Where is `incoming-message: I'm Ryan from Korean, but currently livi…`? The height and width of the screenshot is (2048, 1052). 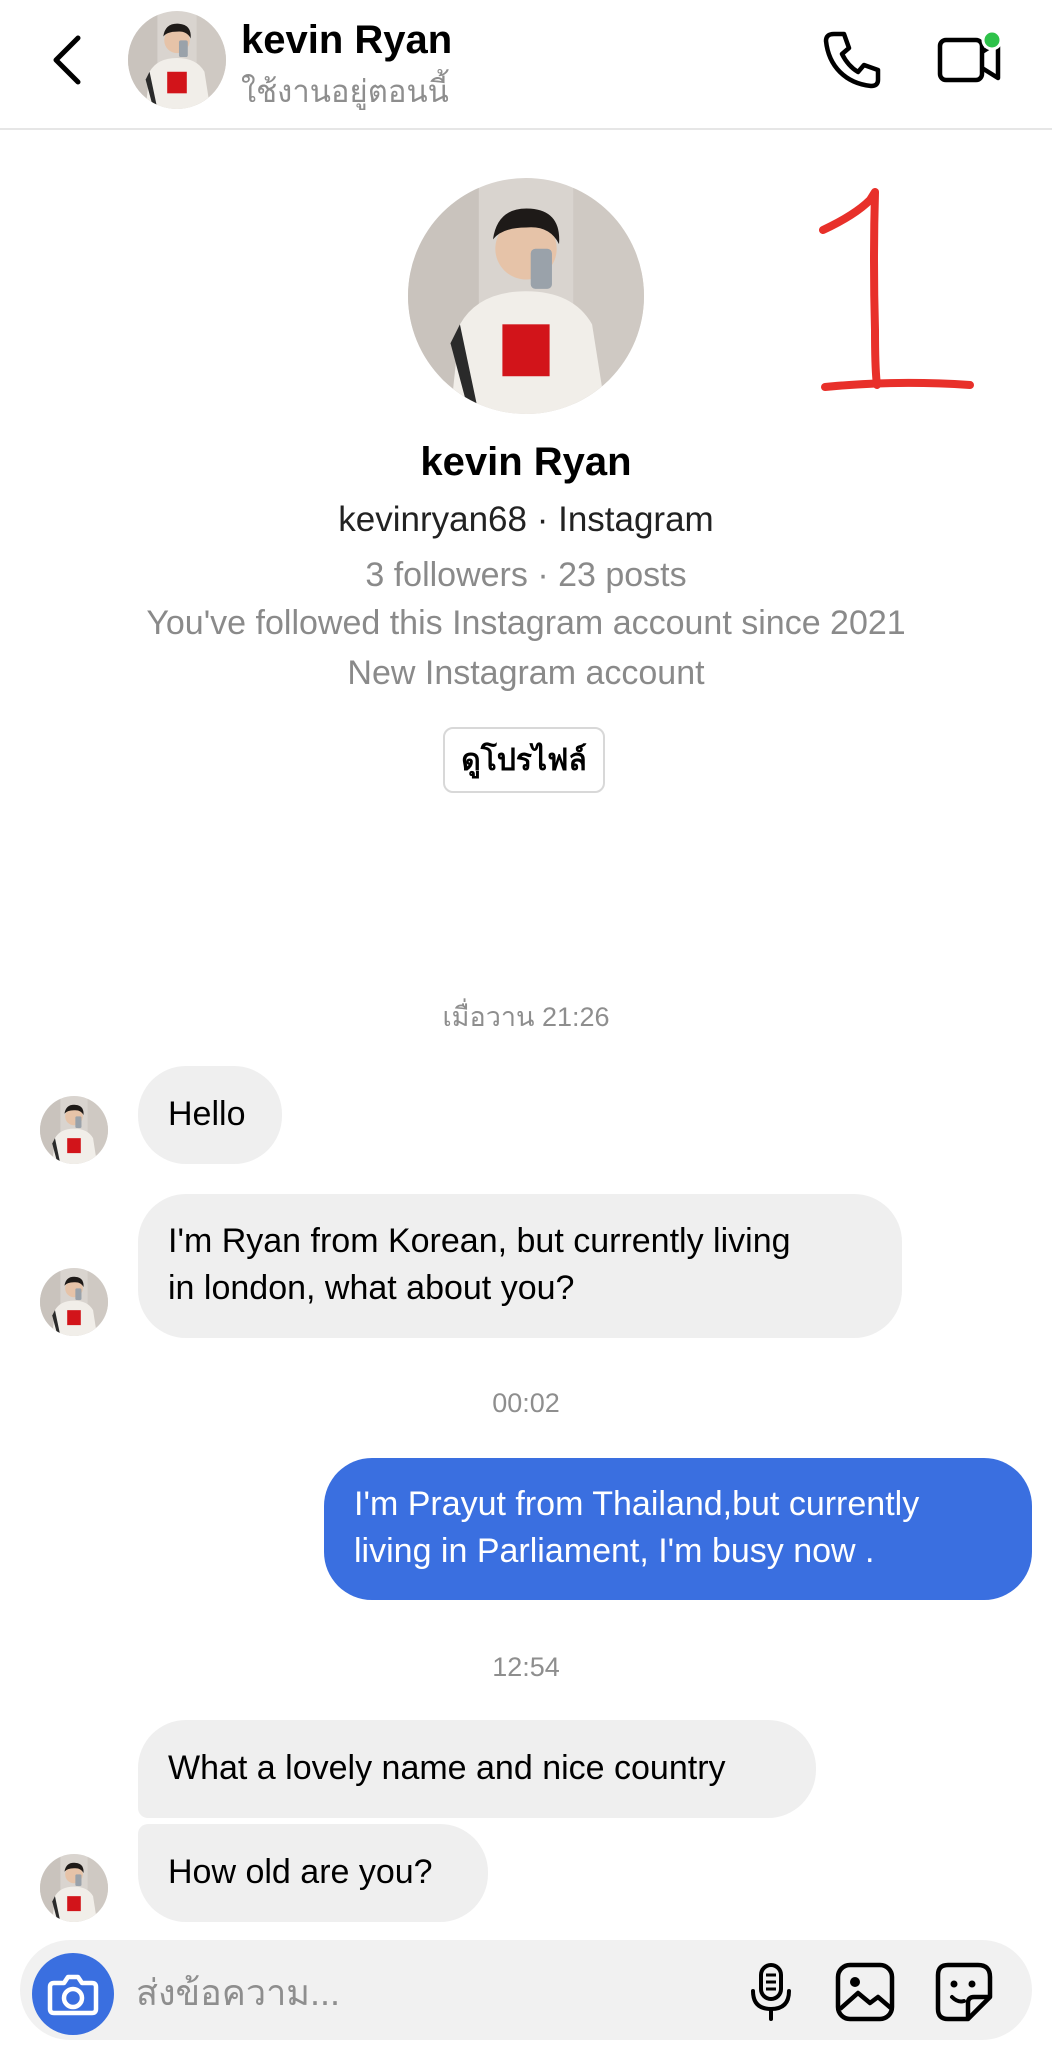
incoming-message: I'm Ryan from Korean, but currently livi… is located at coordinates (520, 1266).